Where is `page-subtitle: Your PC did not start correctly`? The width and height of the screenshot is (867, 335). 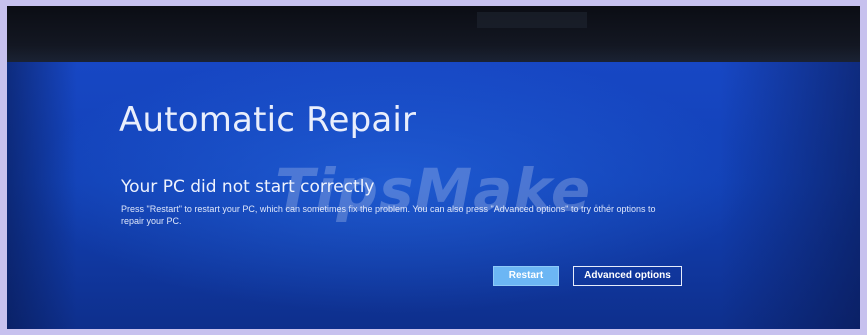 page-subtitle: Your PC did not start correctly is located at coordinates (248, 187).